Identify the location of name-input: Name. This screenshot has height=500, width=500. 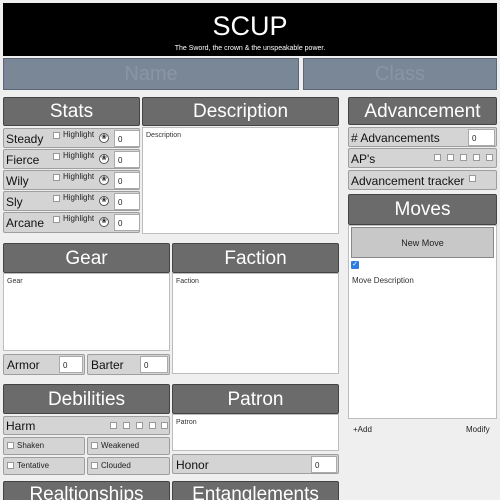
(151, 74).